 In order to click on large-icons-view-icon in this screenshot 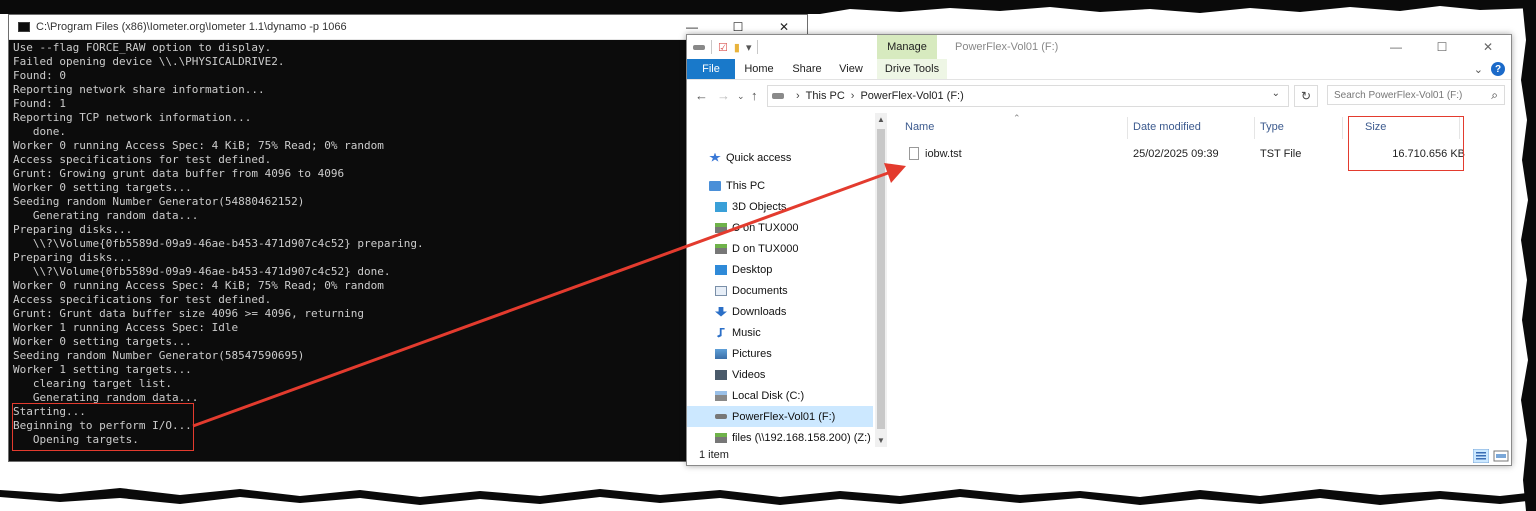, I will do `click(1501, 456)`.